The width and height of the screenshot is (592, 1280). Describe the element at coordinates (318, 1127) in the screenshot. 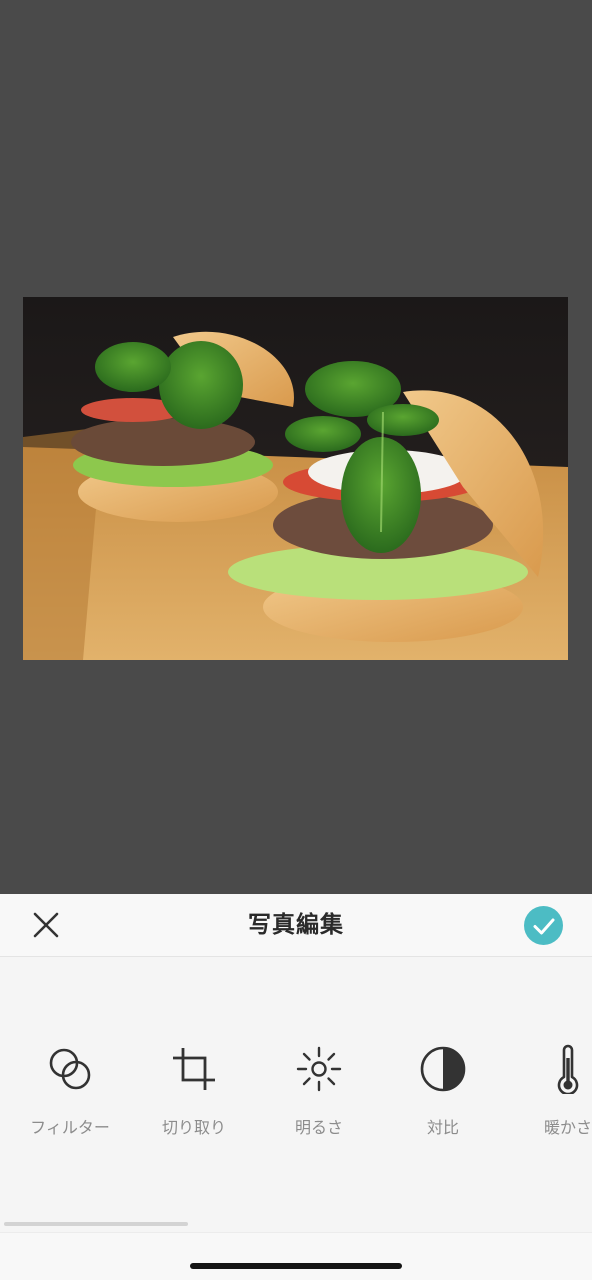

I see `tool-label: 明るさ` at that location.